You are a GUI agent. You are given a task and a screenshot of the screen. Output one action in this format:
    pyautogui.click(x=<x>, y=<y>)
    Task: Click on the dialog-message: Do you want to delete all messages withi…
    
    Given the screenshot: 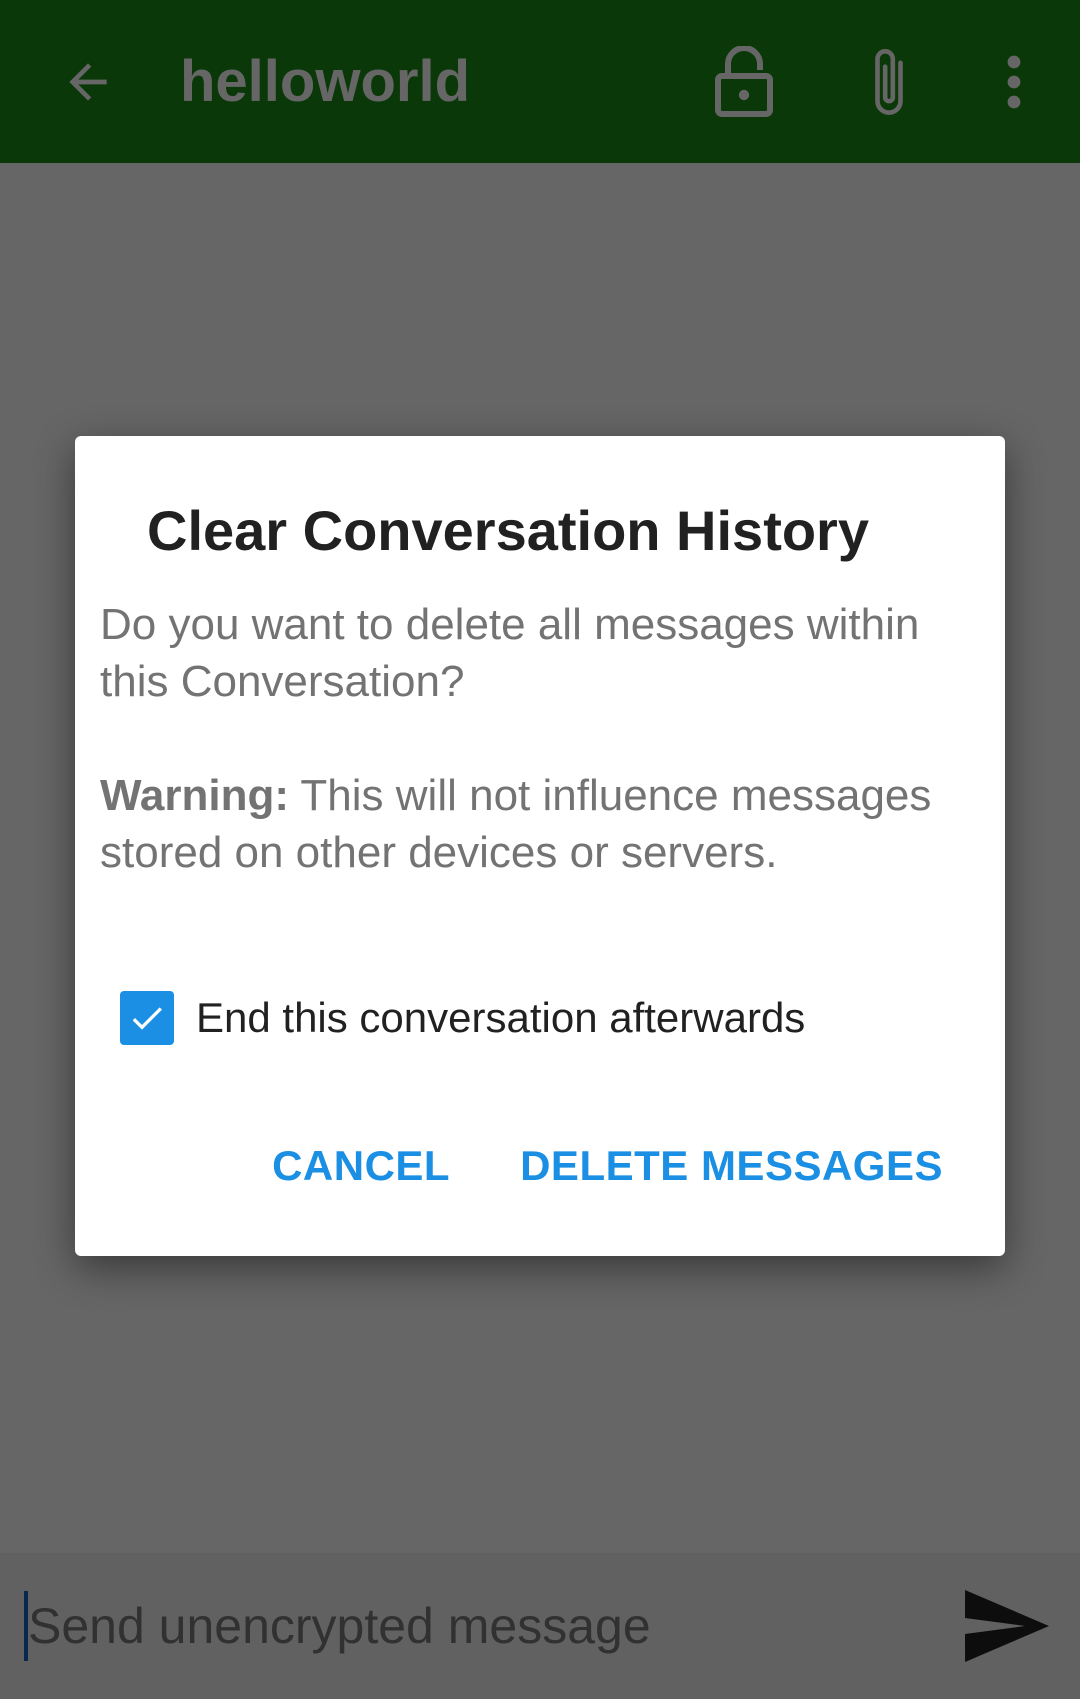 What is the action you would take?
    pyautogui.click(x=530, y=738)
    